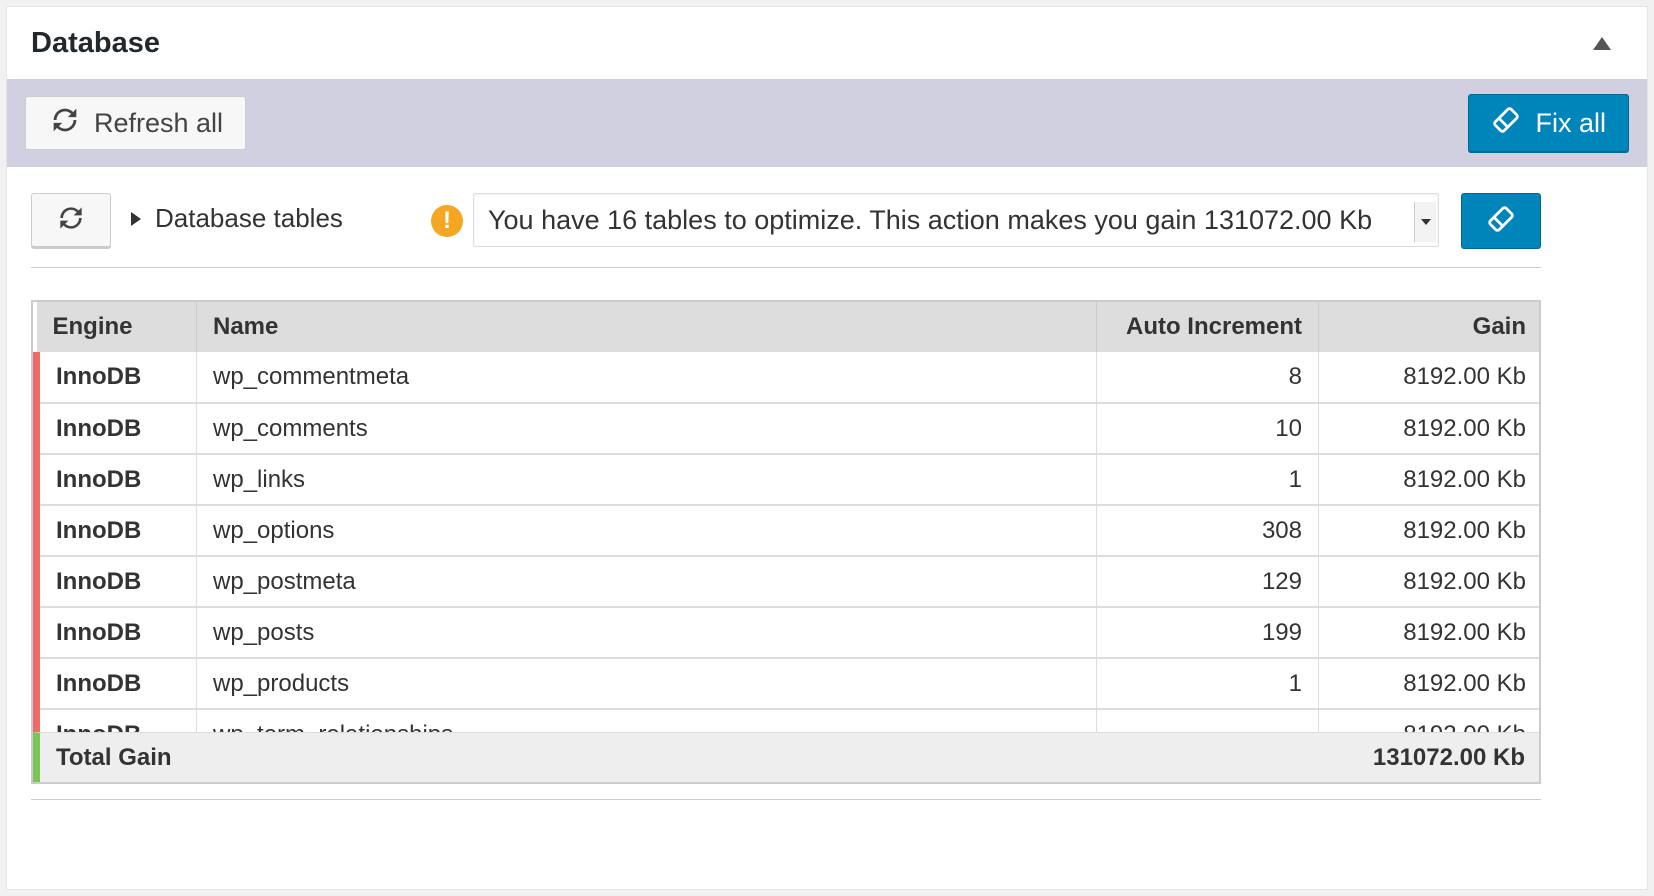 The height and width of the screenshot is (896, 1654). Describe the element at coordinates (1207, 429) in the screenshot. I see `auto-increment-cell: 10` at that location.